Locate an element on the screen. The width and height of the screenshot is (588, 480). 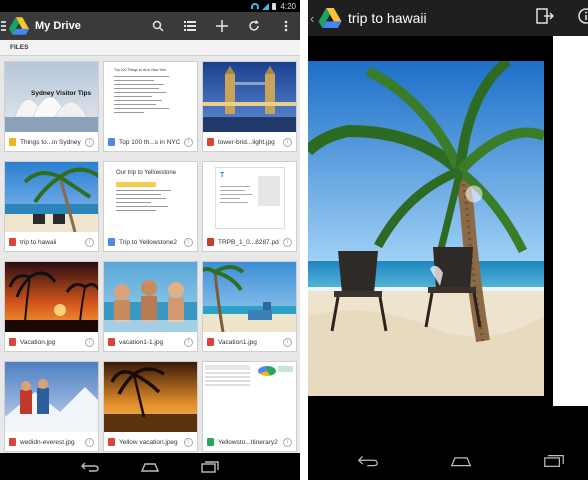
file-name: Yellow vacation.jpeg is located at coordinates (148, 442).